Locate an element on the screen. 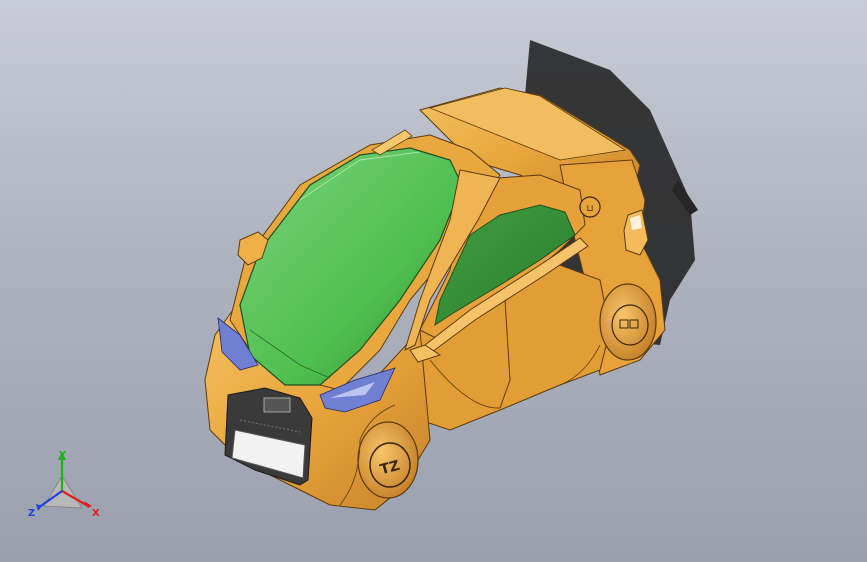 This screenshot has height=562, width=867. x-axis-label: X is located at coordinates (96, 513).